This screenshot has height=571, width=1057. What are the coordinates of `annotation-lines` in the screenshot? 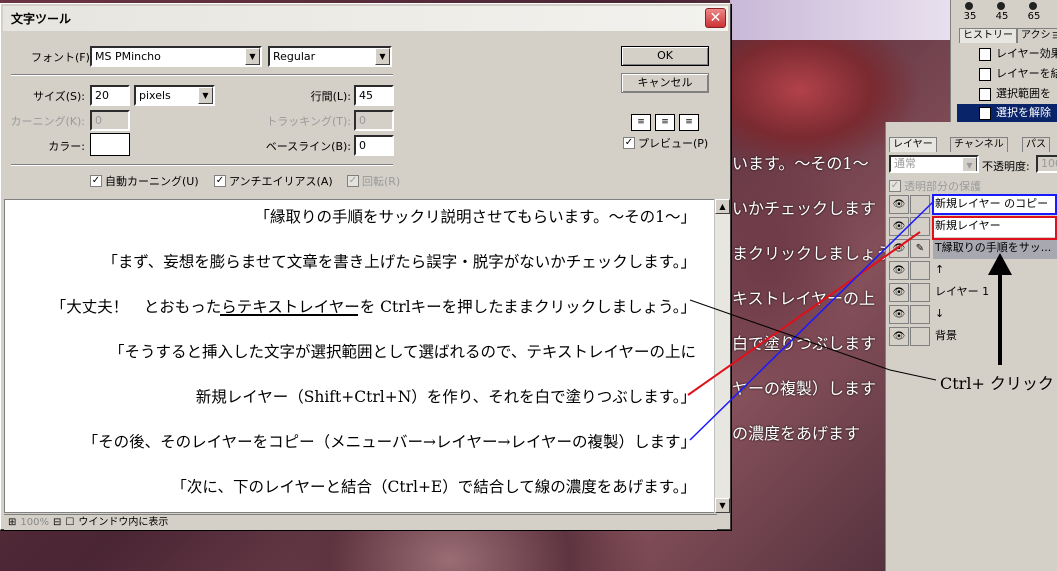 It's located at (849, 320).